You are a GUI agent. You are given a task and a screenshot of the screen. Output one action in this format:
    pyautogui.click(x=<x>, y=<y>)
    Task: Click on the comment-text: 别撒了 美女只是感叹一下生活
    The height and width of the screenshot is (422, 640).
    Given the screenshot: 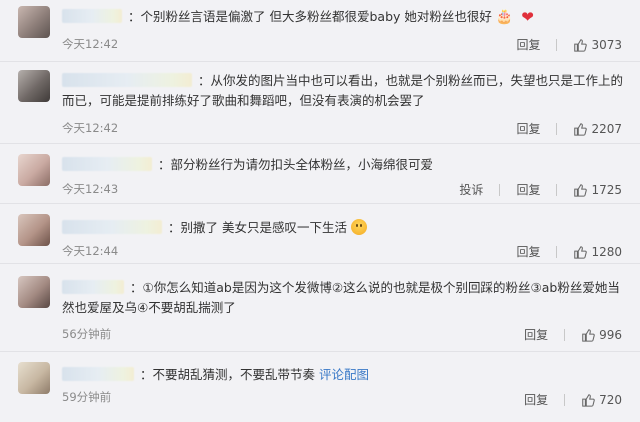 What is the action you would take?
    pyautogui.click(x=263, y=227)
    